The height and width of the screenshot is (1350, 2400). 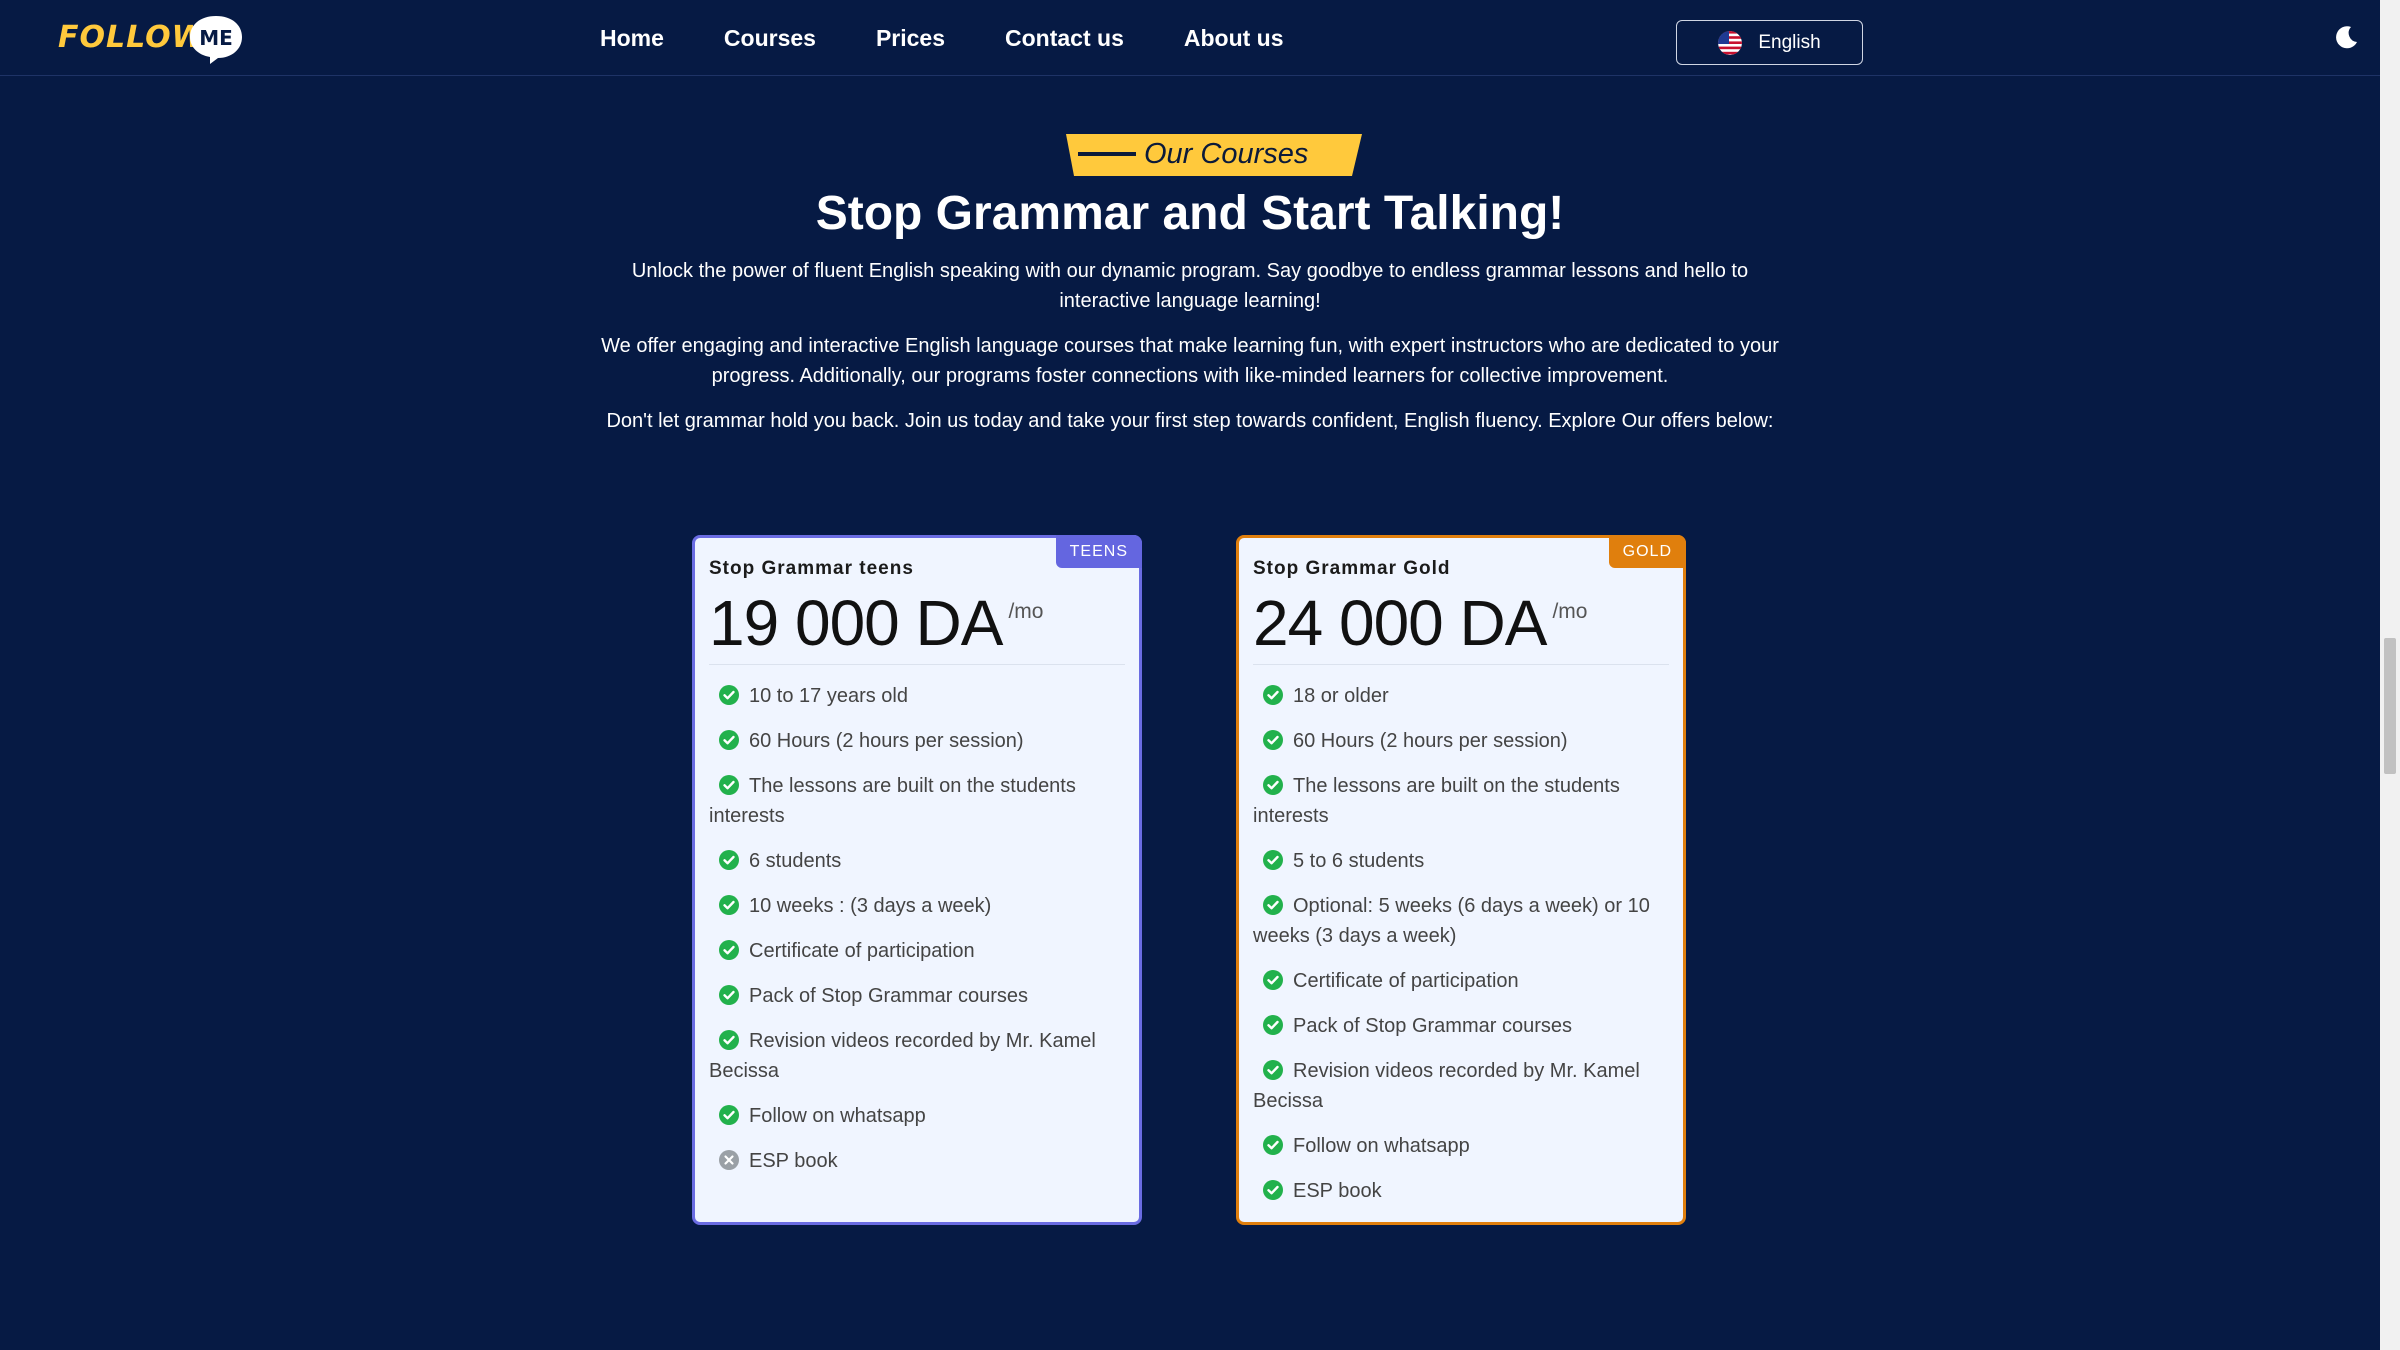 I want to click on x-circle-icon, so click(x=729, y=1160).